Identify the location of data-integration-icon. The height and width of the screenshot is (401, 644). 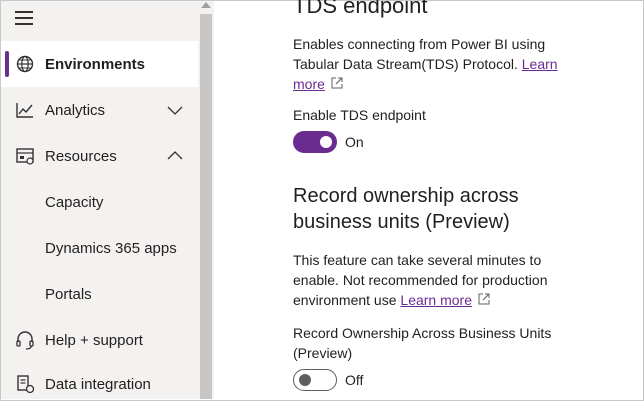
(26, 384).